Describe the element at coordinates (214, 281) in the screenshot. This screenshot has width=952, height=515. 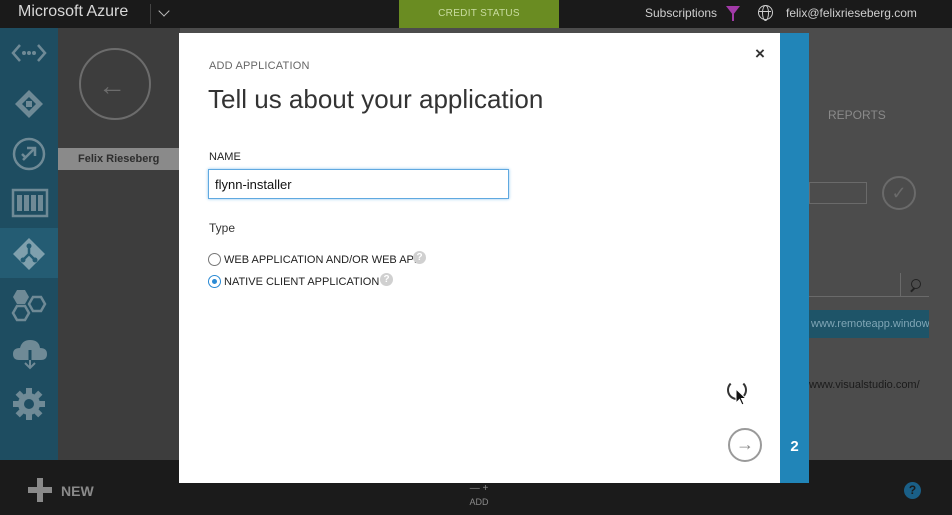
I see `radio-button-native-client` at that location.